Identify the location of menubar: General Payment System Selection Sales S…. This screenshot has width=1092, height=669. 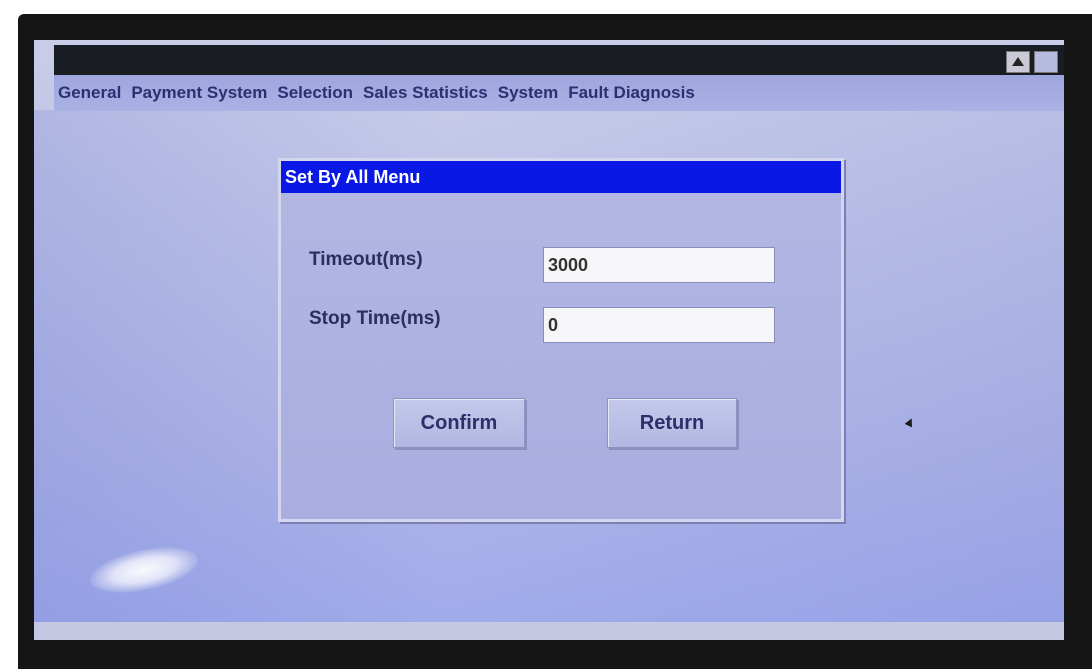
(559, 93).